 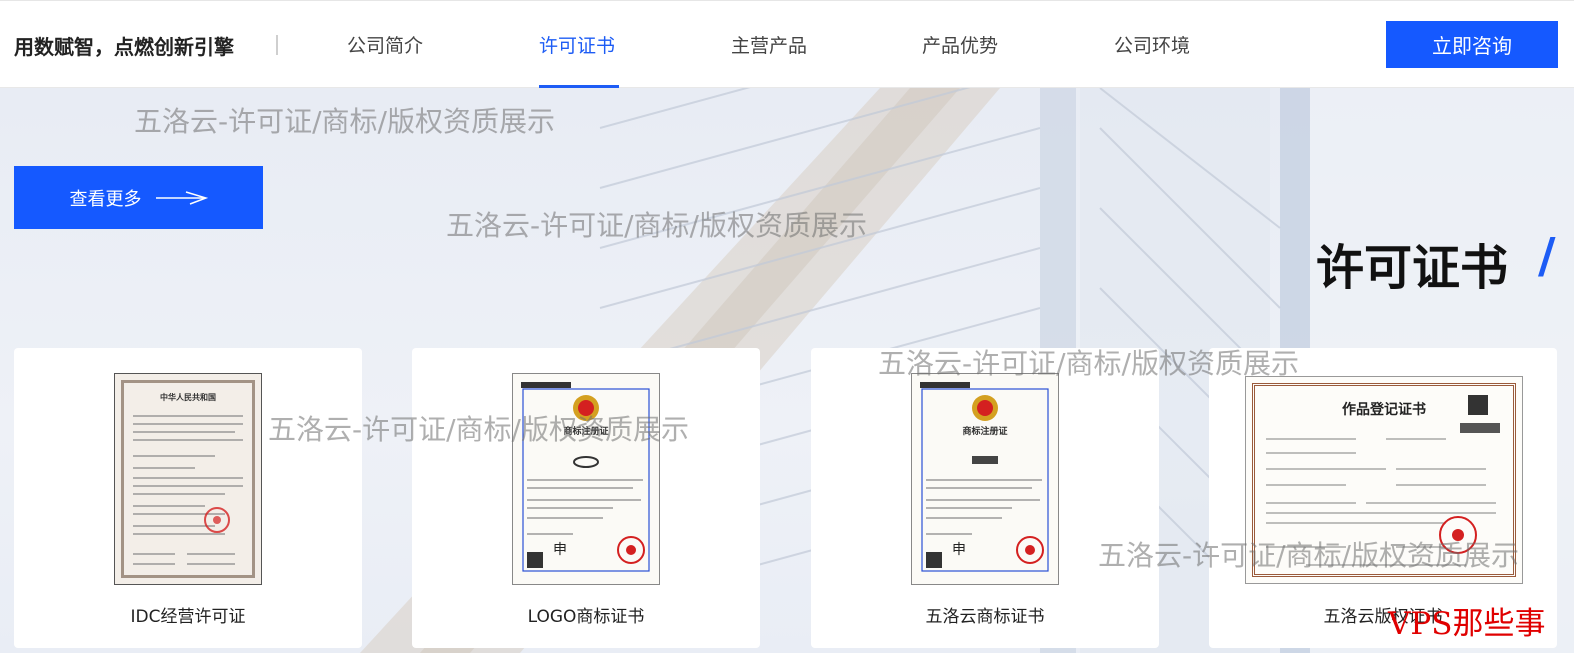 I want to click on view-more-button: 查看更多, so click(x=138, y=197).